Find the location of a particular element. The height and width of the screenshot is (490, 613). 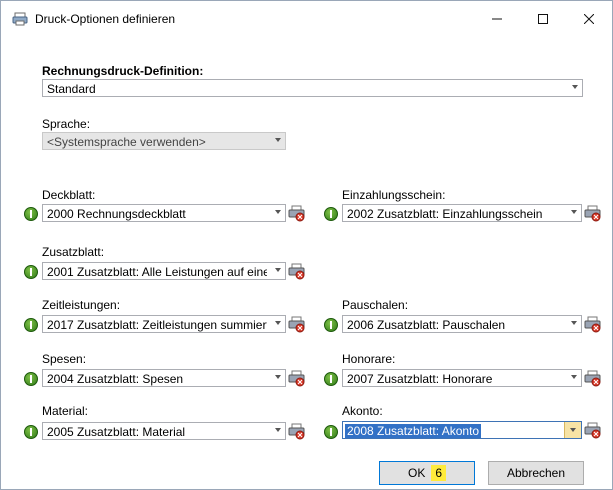

sprache-label: Sprache: is located at coordinates (66, 124).